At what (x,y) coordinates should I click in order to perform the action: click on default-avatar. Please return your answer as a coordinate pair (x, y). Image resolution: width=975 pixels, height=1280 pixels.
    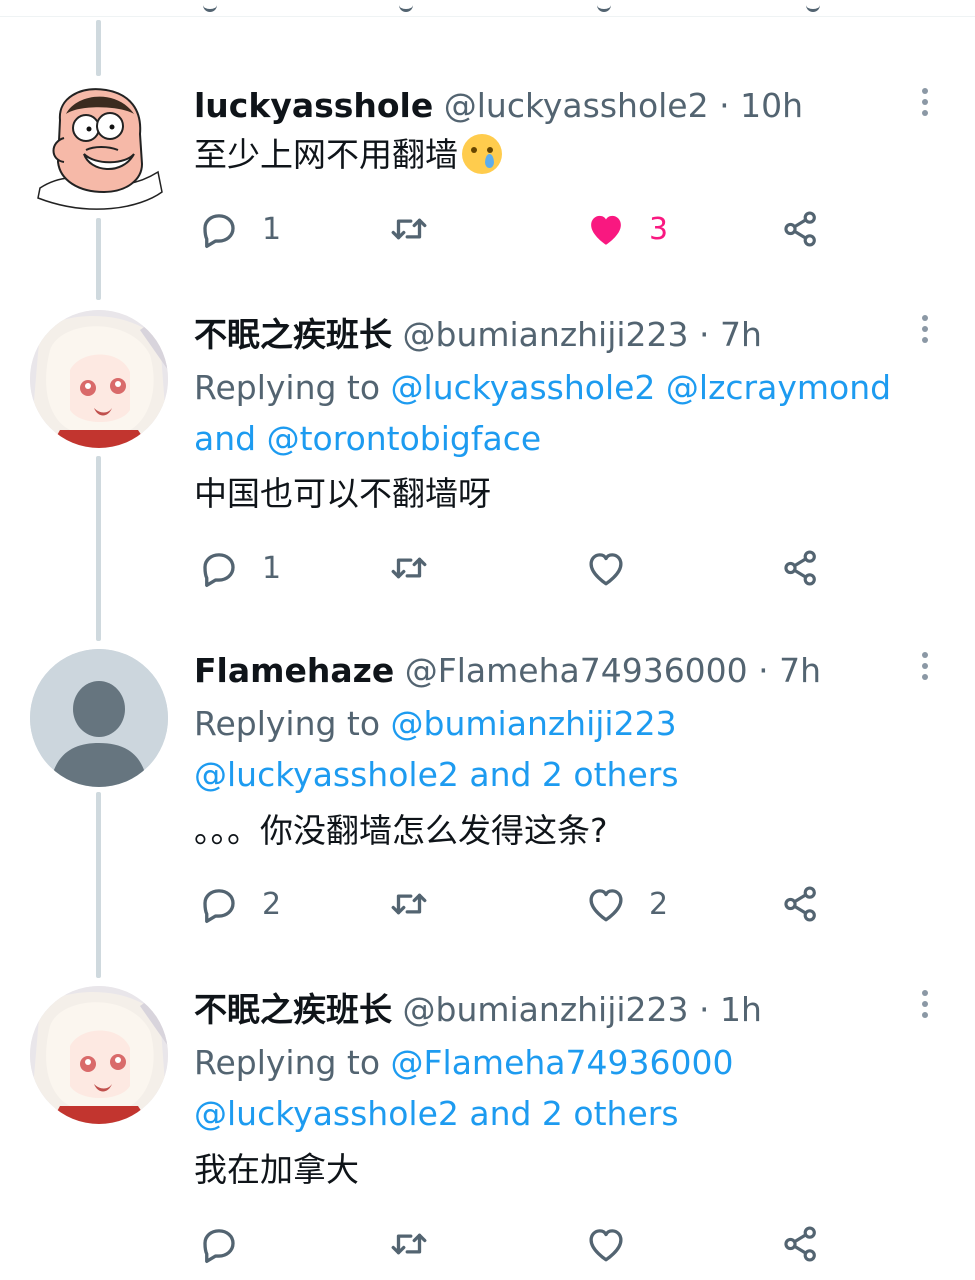
    Looking at the image, I should click on (99, 718).